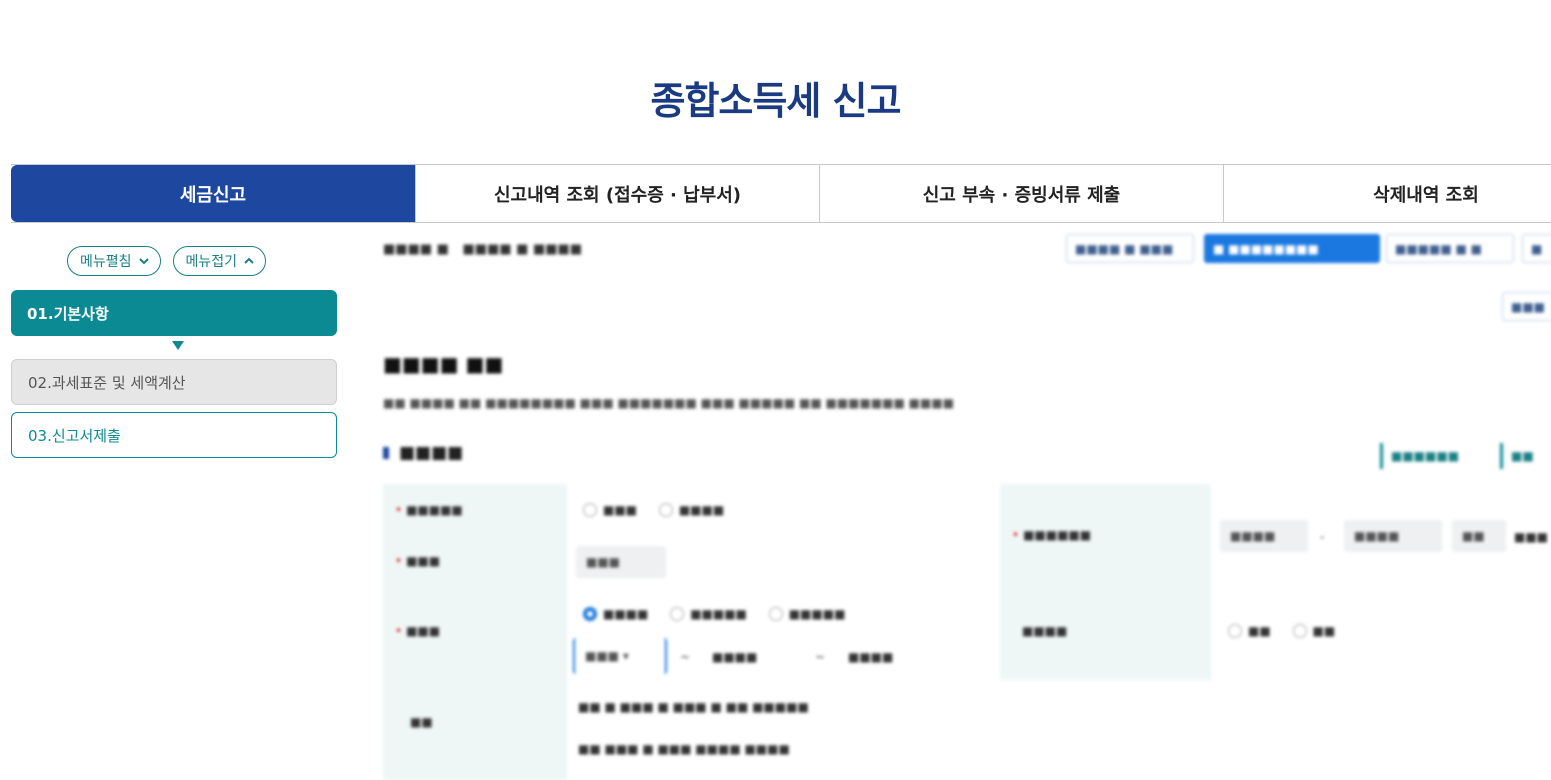 The height and width of the screenshot is (780, 1551). I want to click on field-label-4: ■■, so click(421, 722).